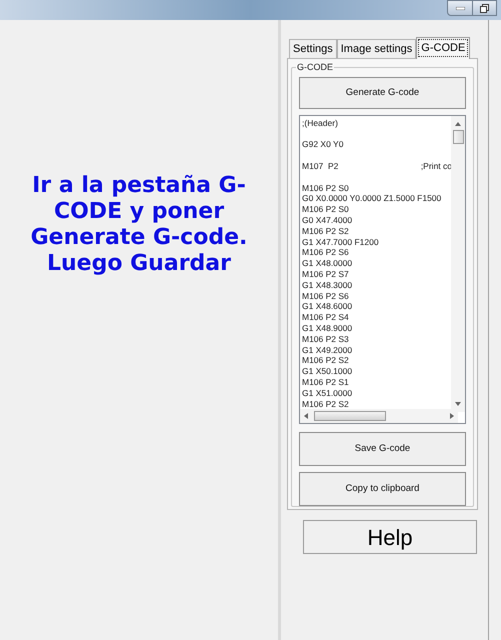 The height and width of the screenshot is (640, 501). I want to click on code-line: G1 X47.7000 F1200, so click(340, 242).